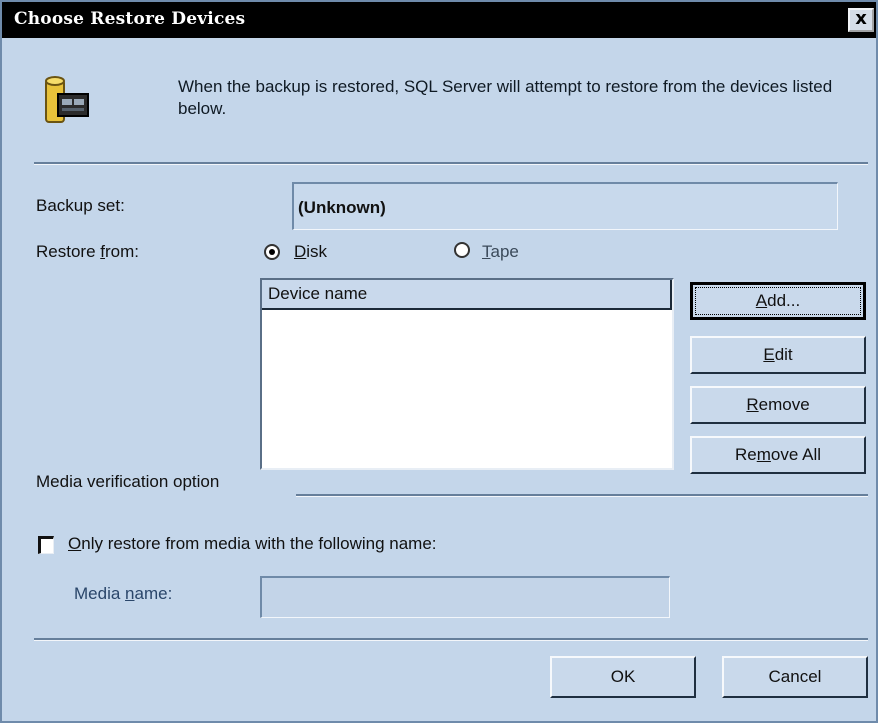 This screenshot has height=723, width=878. I want to click on edit-button: Edit, so click(778, 355).